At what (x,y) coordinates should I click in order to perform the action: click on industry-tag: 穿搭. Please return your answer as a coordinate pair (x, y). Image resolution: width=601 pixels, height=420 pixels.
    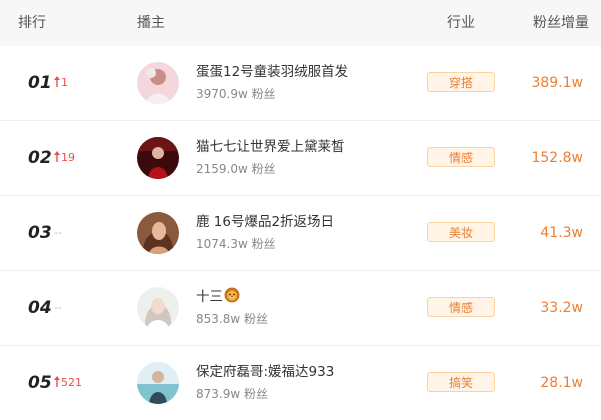
    Looking at the image, I should click on (461, 82).